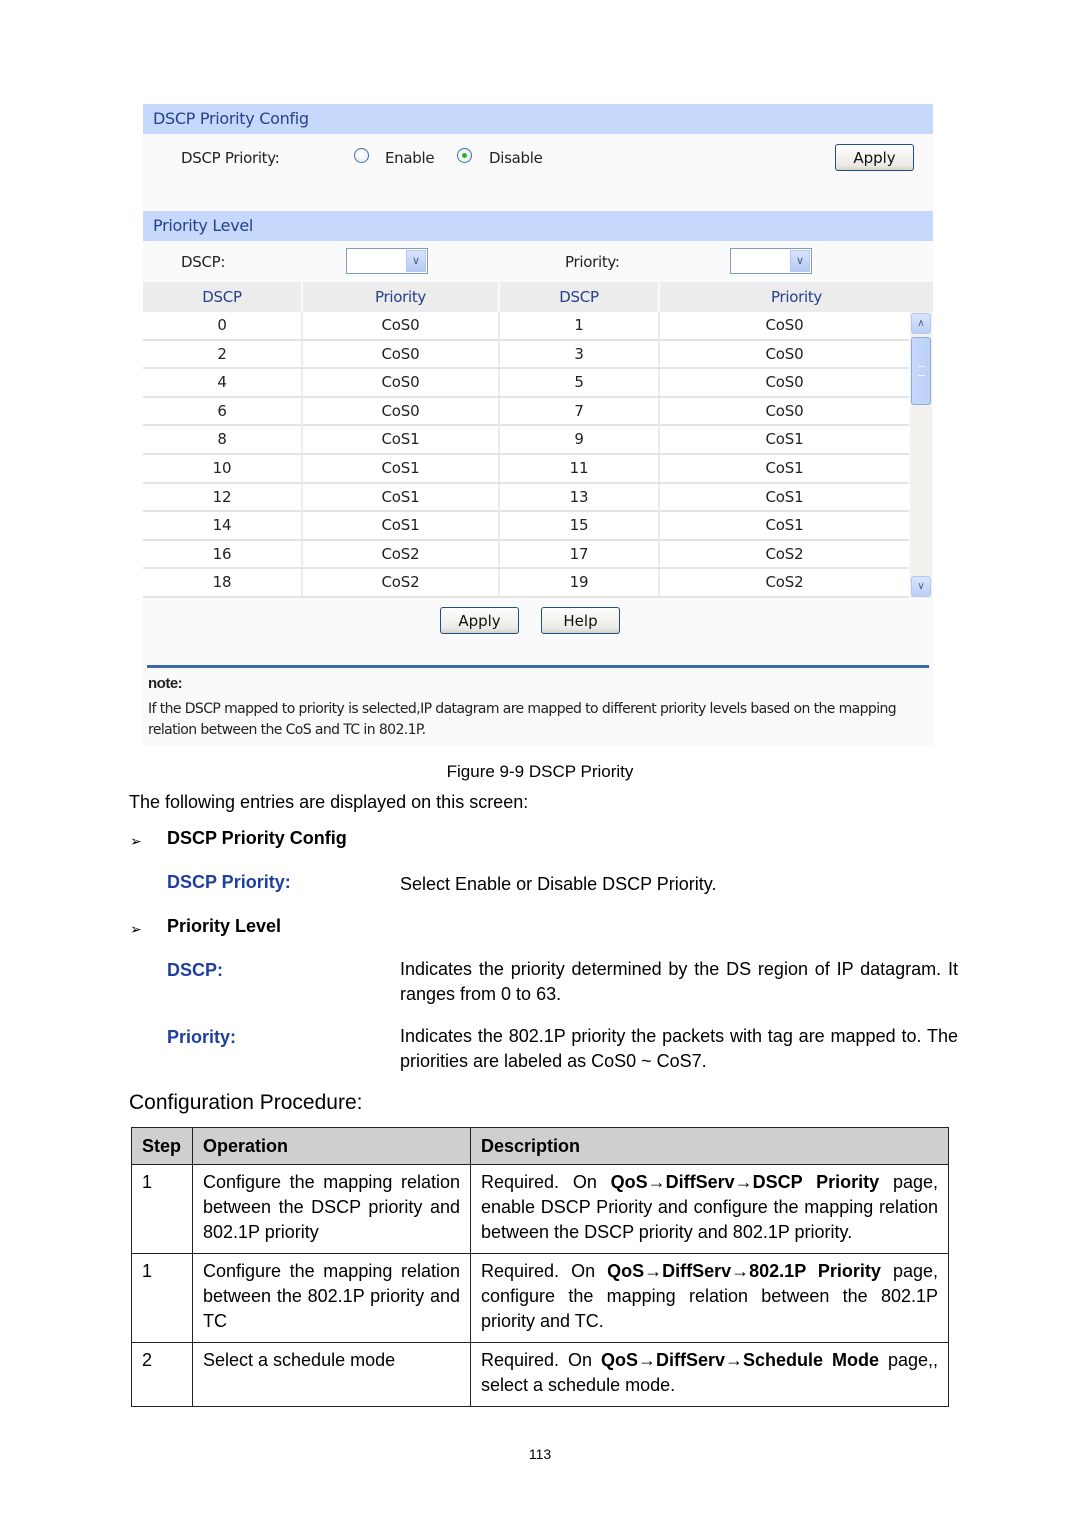 This screenshot has height=1527, width=1080. Describe the element at coordinates (223, 297) in the screenshot. I see `column-header-dscp: DSCP` at that location.